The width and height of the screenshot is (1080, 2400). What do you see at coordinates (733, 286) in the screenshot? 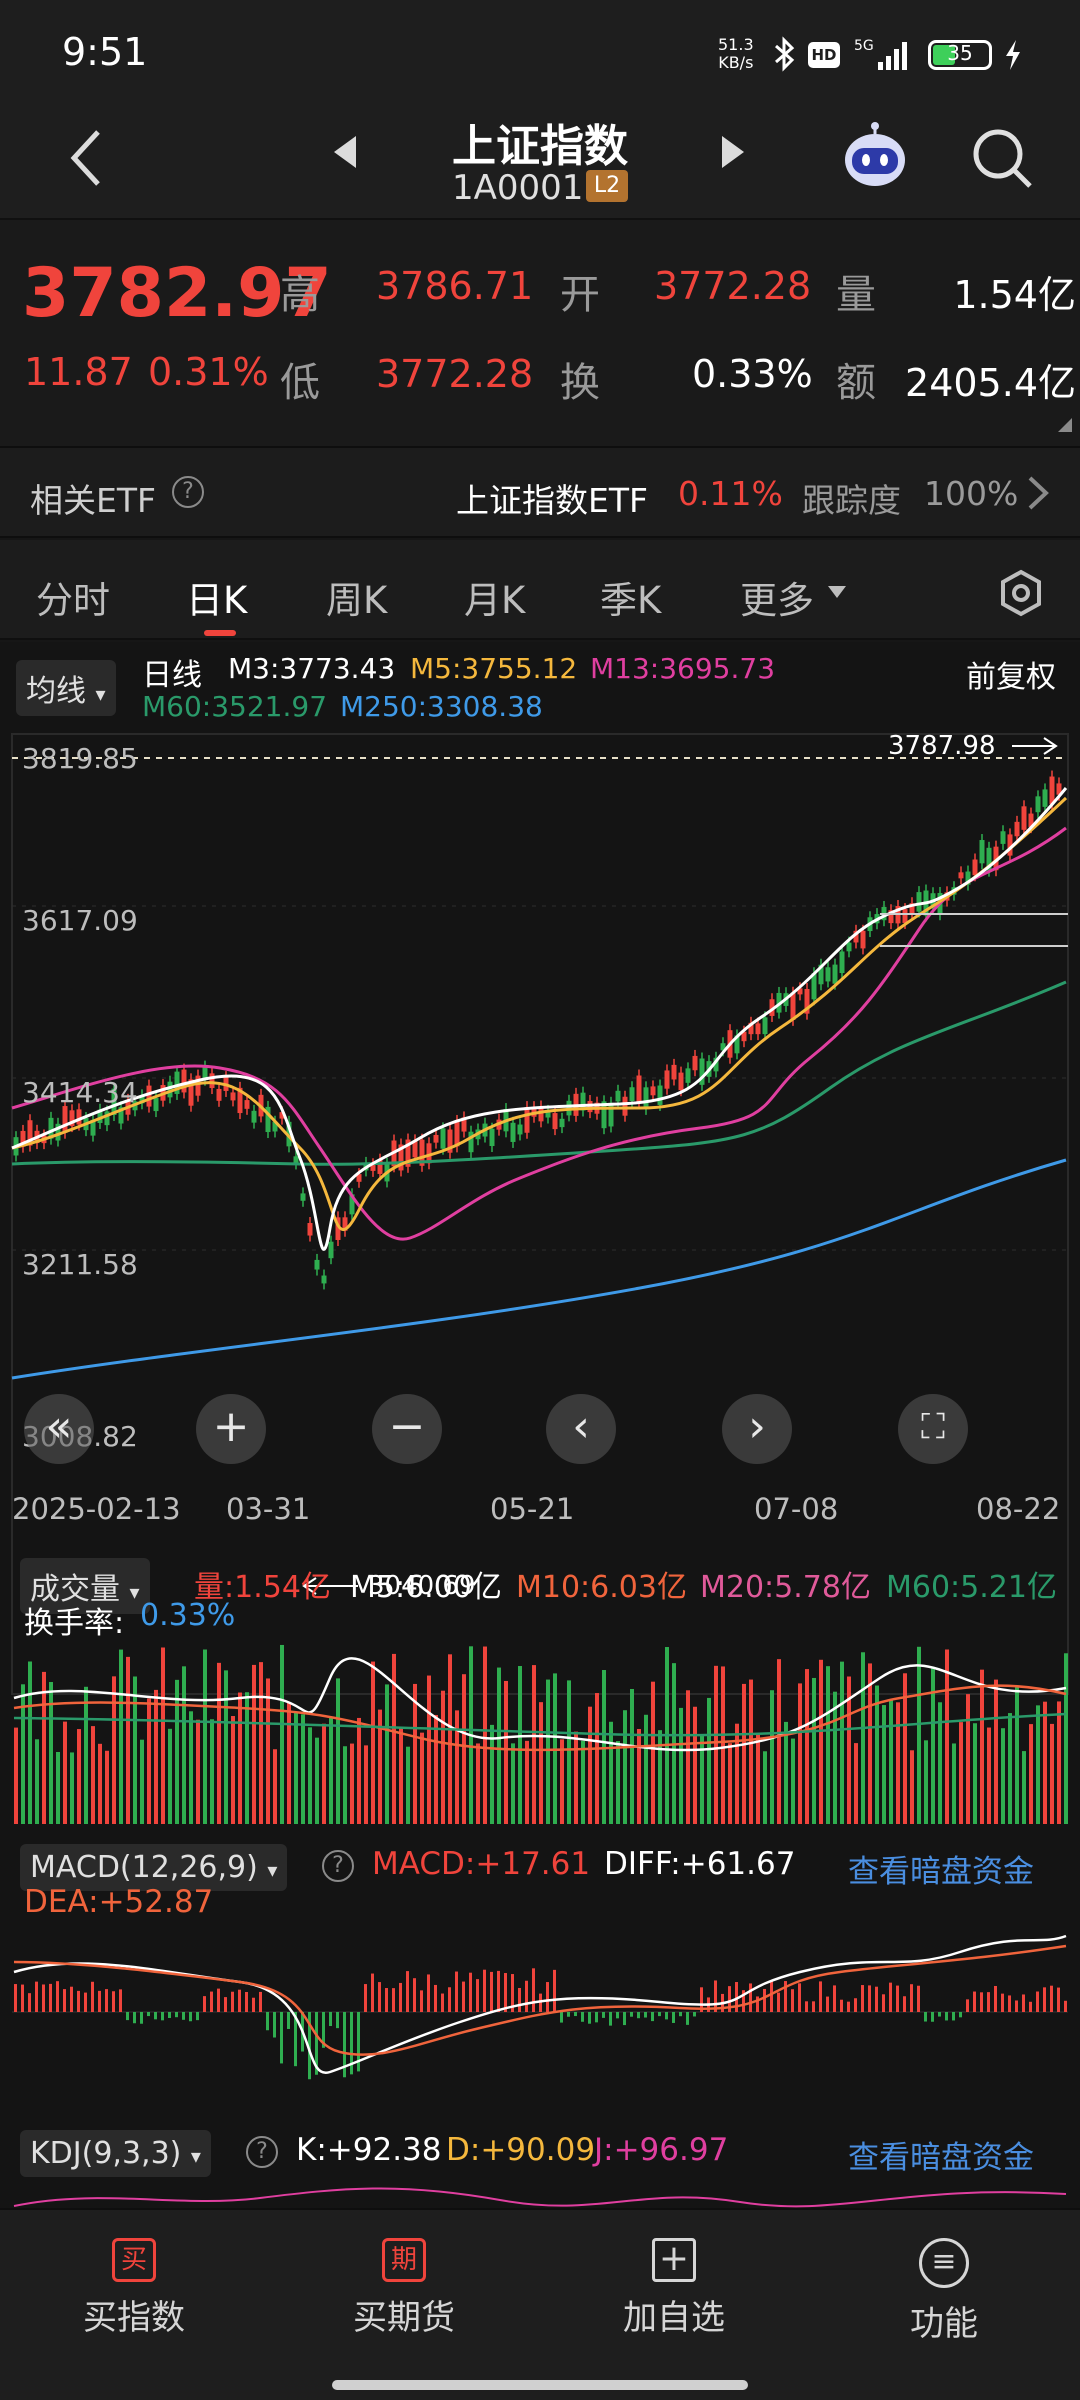
I see `open-value: 3772.28` at bounding box center [733, 286].